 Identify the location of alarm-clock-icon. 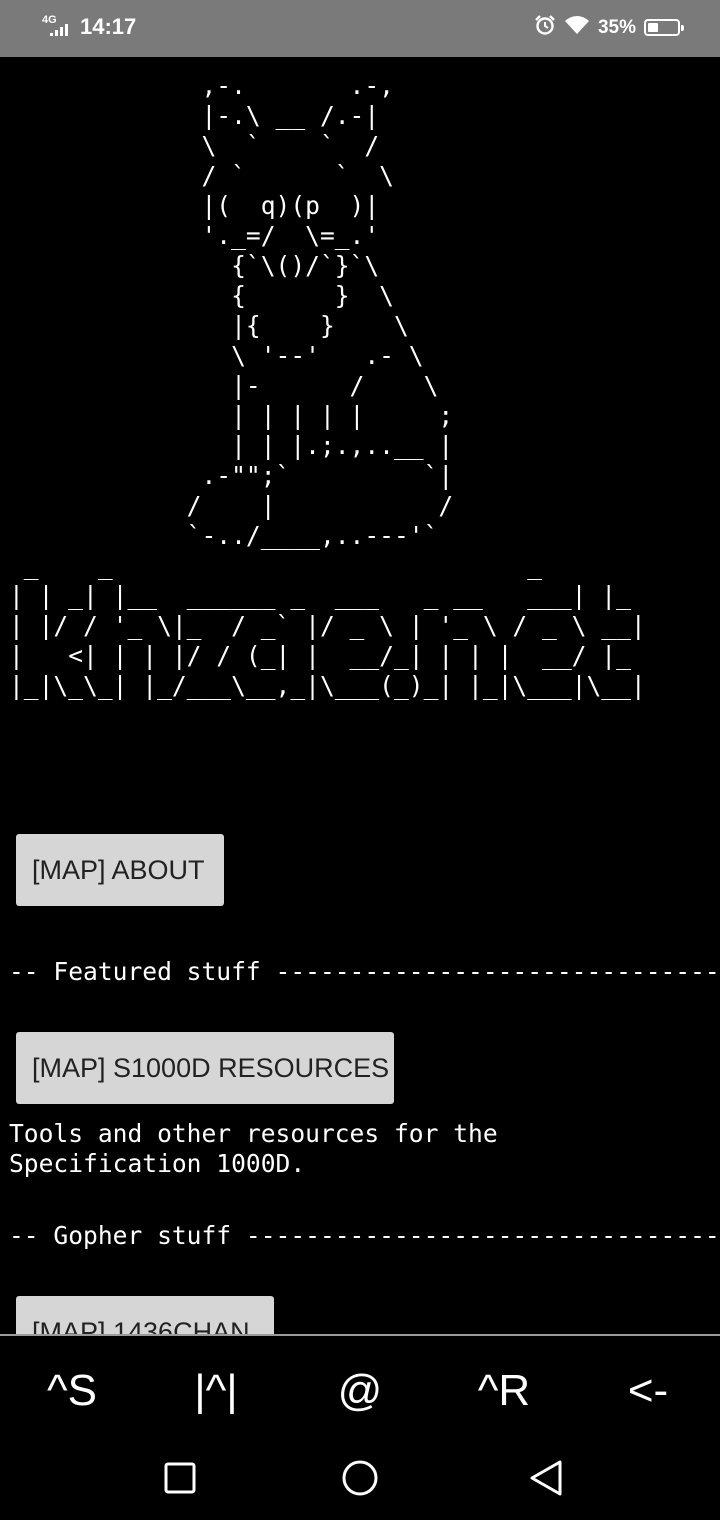
(545, 27).